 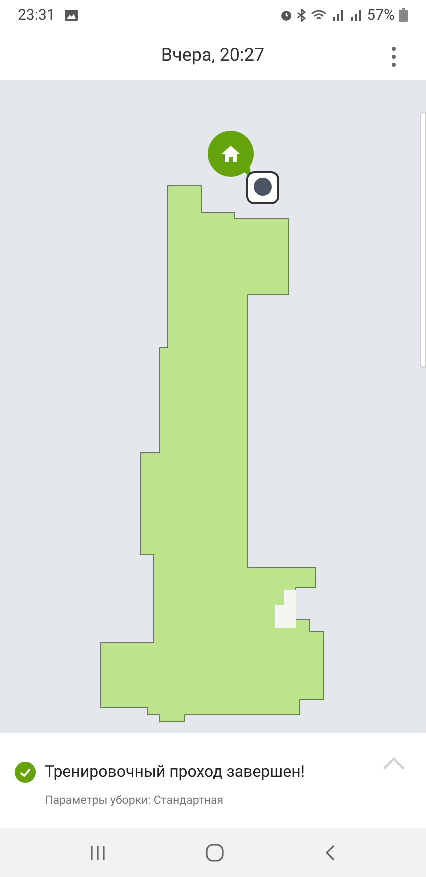 I want to click on header-title: Вчера, 20:27, so click(x=213, y=56).